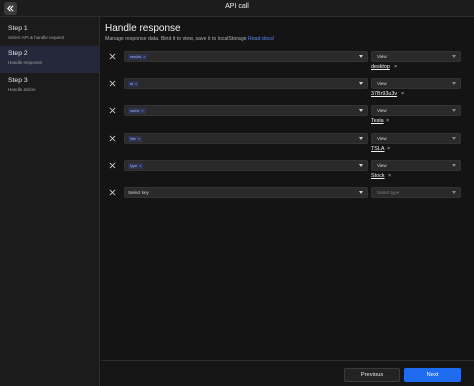 This screenshot has width=474, height=386. Describe the element at coordinates (287, 64) in the screenshot. I see `response-row: results × View desktop ×` at that location.